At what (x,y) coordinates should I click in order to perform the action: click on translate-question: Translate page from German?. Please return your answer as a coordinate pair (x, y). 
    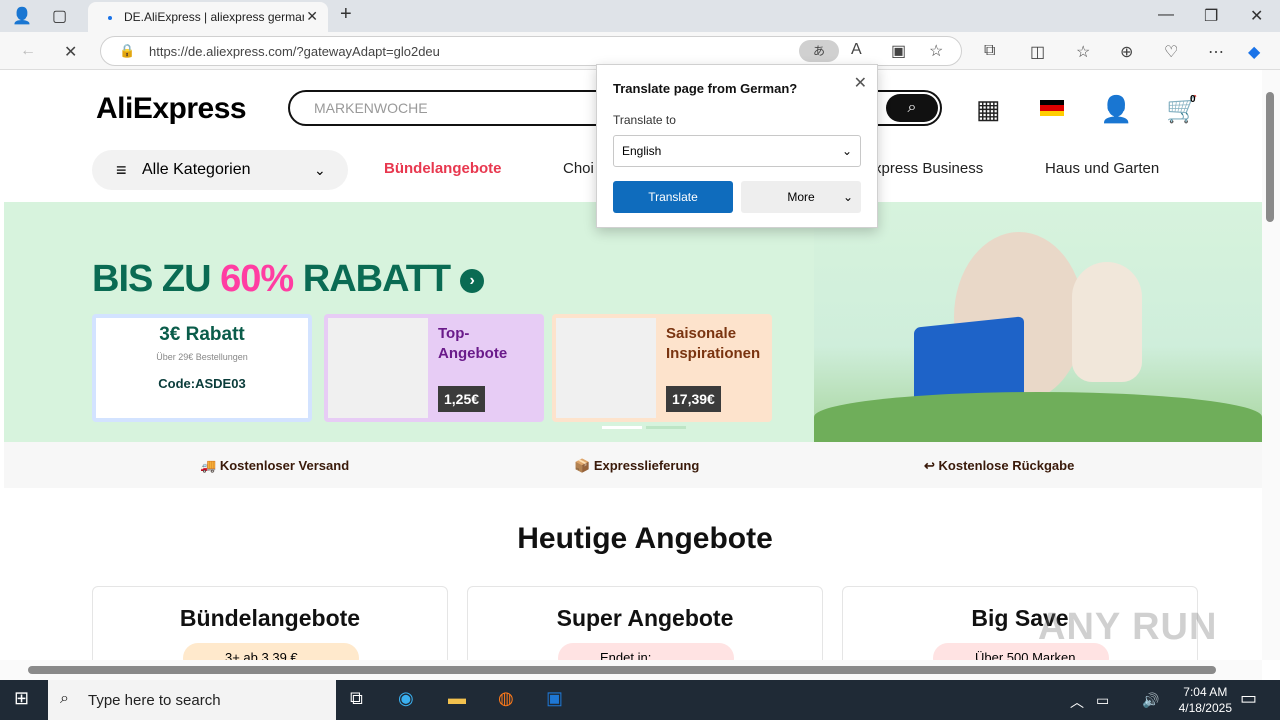
    Looking at the image, I should click on (705, 88).